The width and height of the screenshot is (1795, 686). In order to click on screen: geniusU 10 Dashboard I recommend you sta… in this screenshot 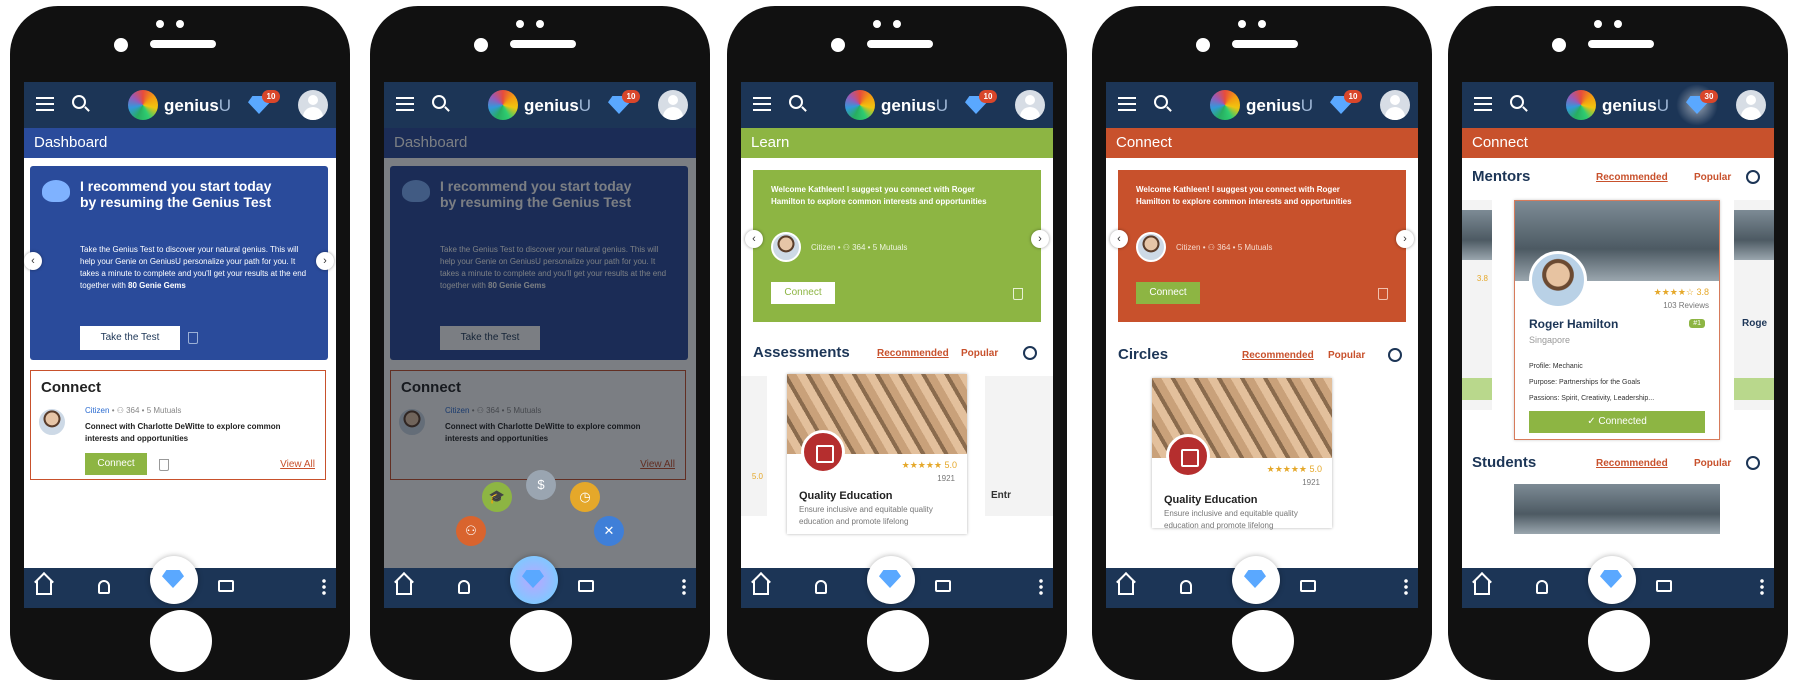, I will do `click(540, 345)`.